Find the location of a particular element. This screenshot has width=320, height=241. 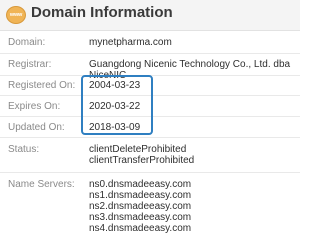

registered-on-value: 2004-03-23 is located at coordinates (115, 85).